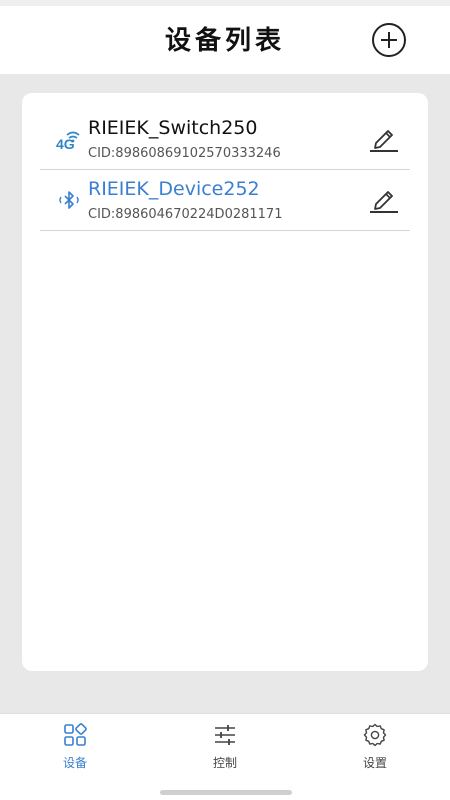  I want to click on tab-control: 控制, so click(225, 752).